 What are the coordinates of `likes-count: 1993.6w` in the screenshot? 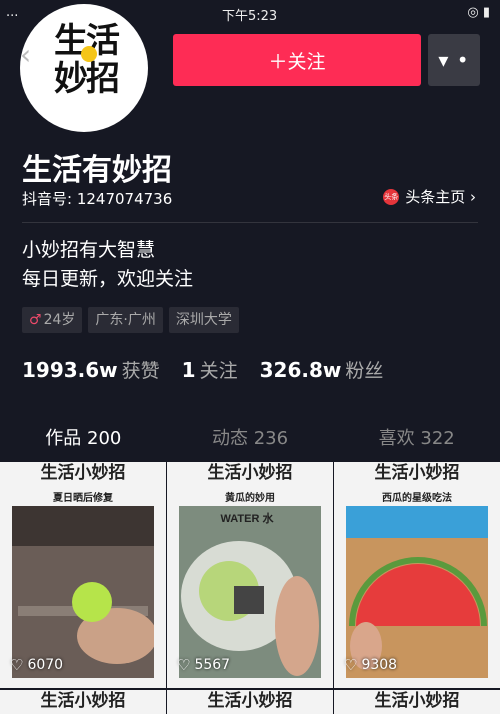 It's located at (70, 370).